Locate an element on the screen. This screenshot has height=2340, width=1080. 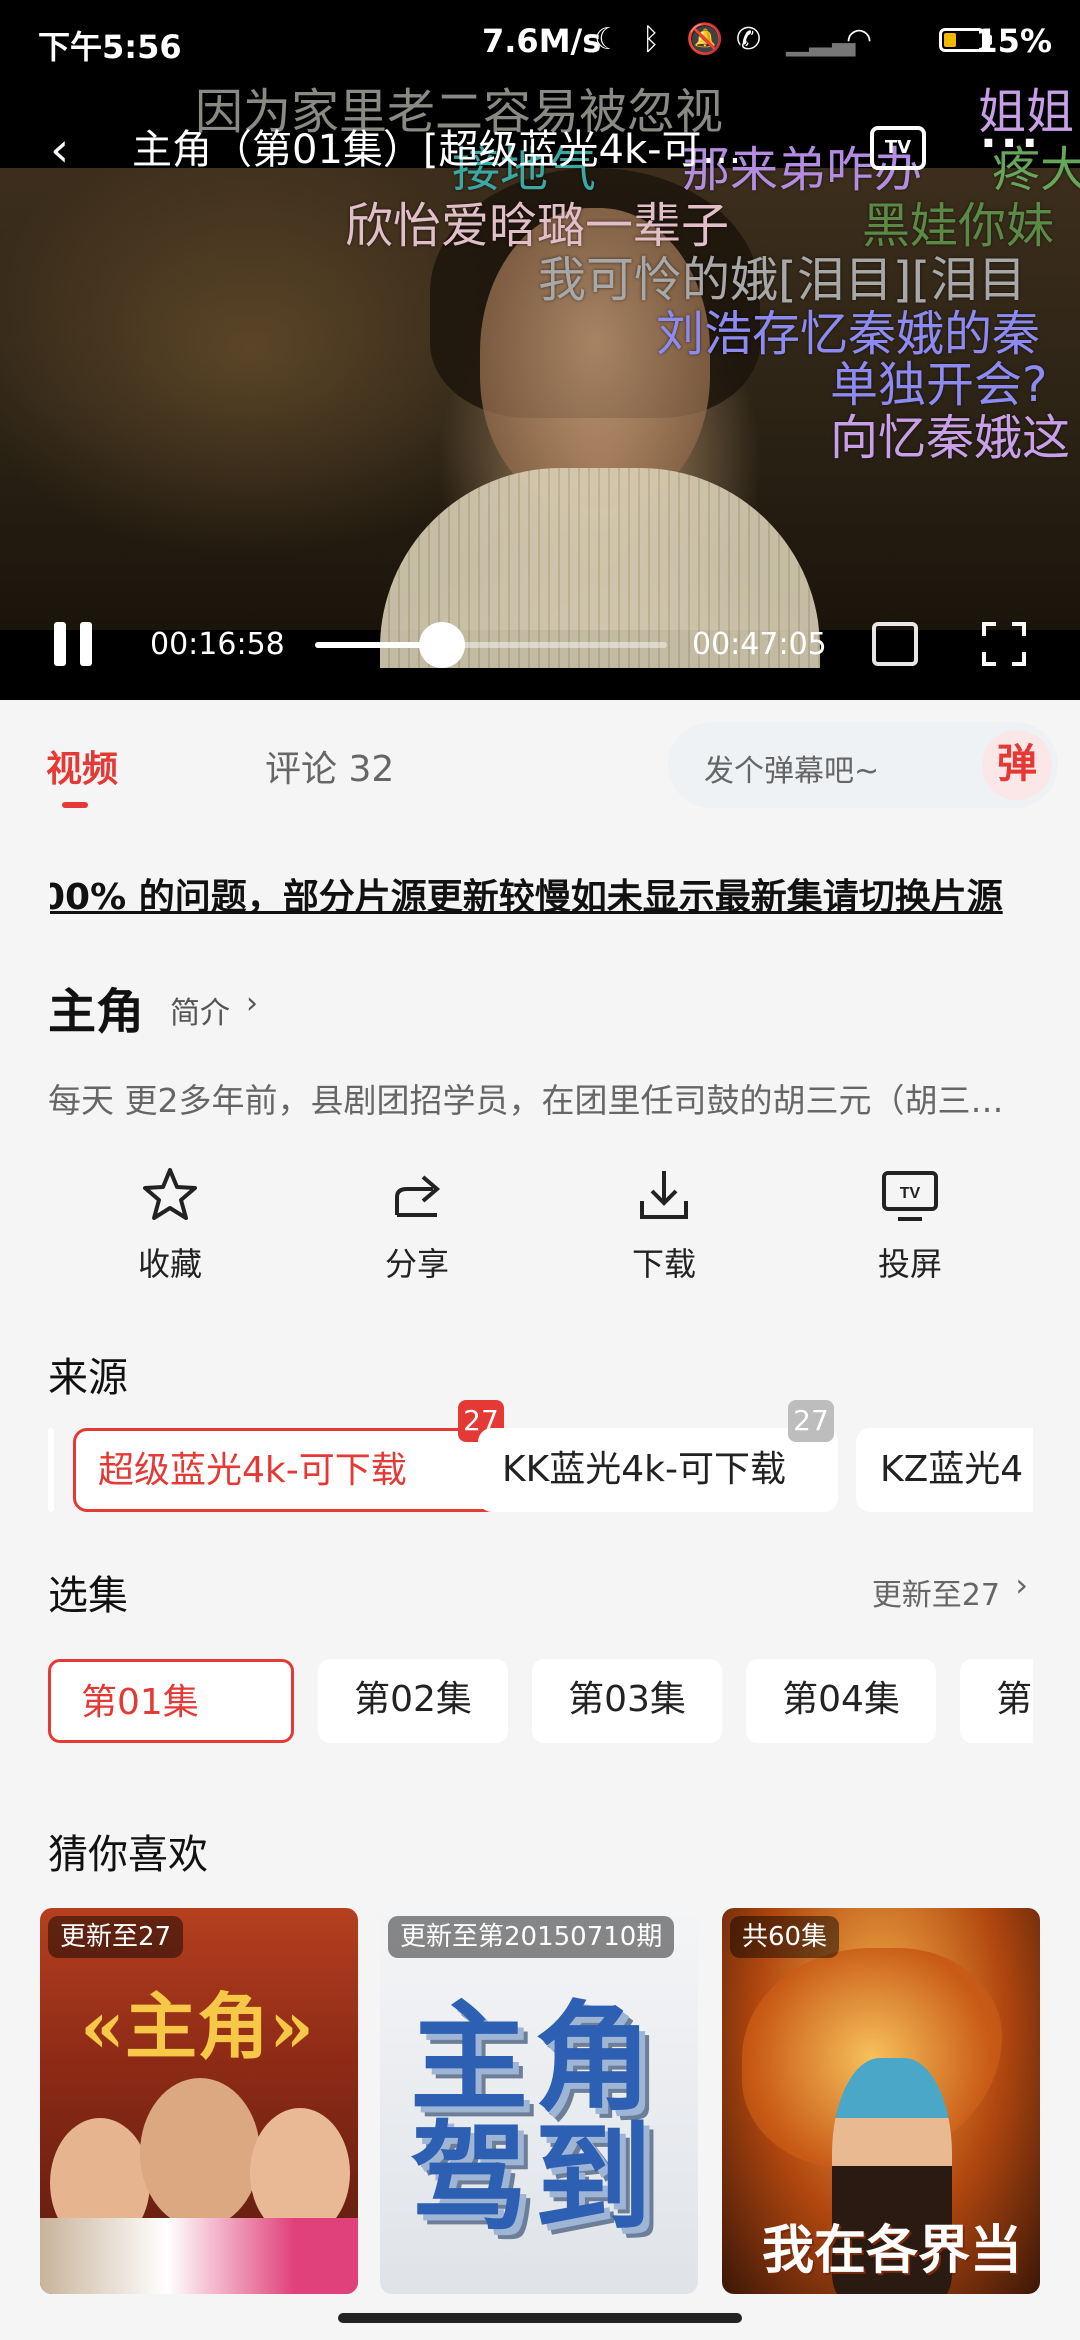
episode-chip: 第 is located at coordinates (996, 1701).